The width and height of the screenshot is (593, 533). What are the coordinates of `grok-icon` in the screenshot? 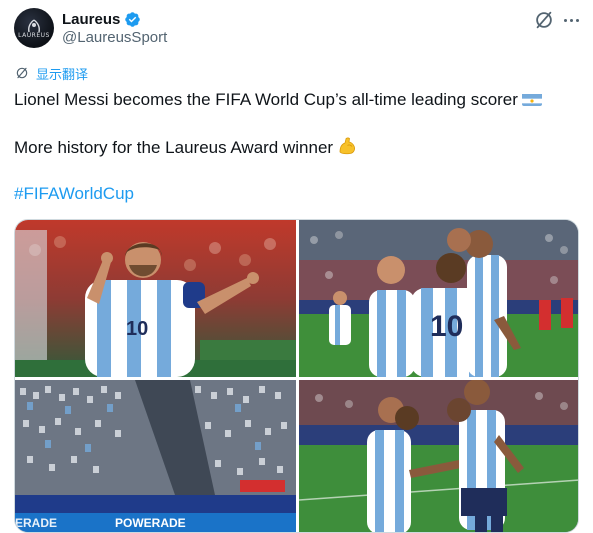 It's located at (544, 20).